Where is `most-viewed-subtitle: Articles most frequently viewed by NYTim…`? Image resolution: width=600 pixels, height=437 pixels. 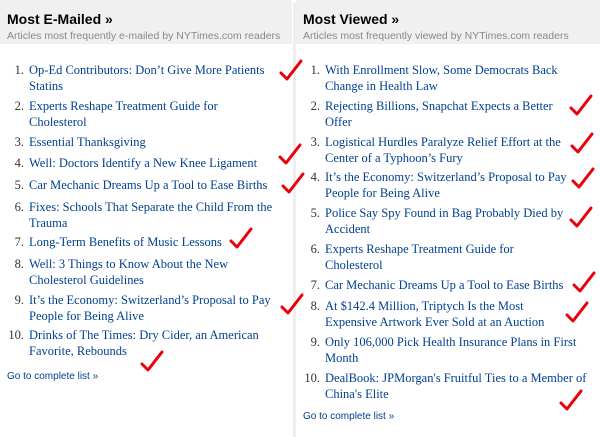
most-viewed-subtitle: Articles most frequently viewed by NYTim… is located at coordinates (436, 36).